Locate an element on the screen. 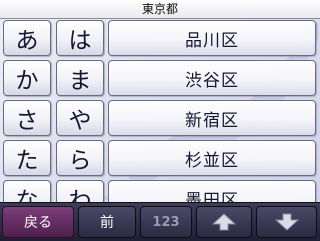 The height and width of the screenshot is (241, 320). list-item: 新宿区 is located at coordinates (212, 118).